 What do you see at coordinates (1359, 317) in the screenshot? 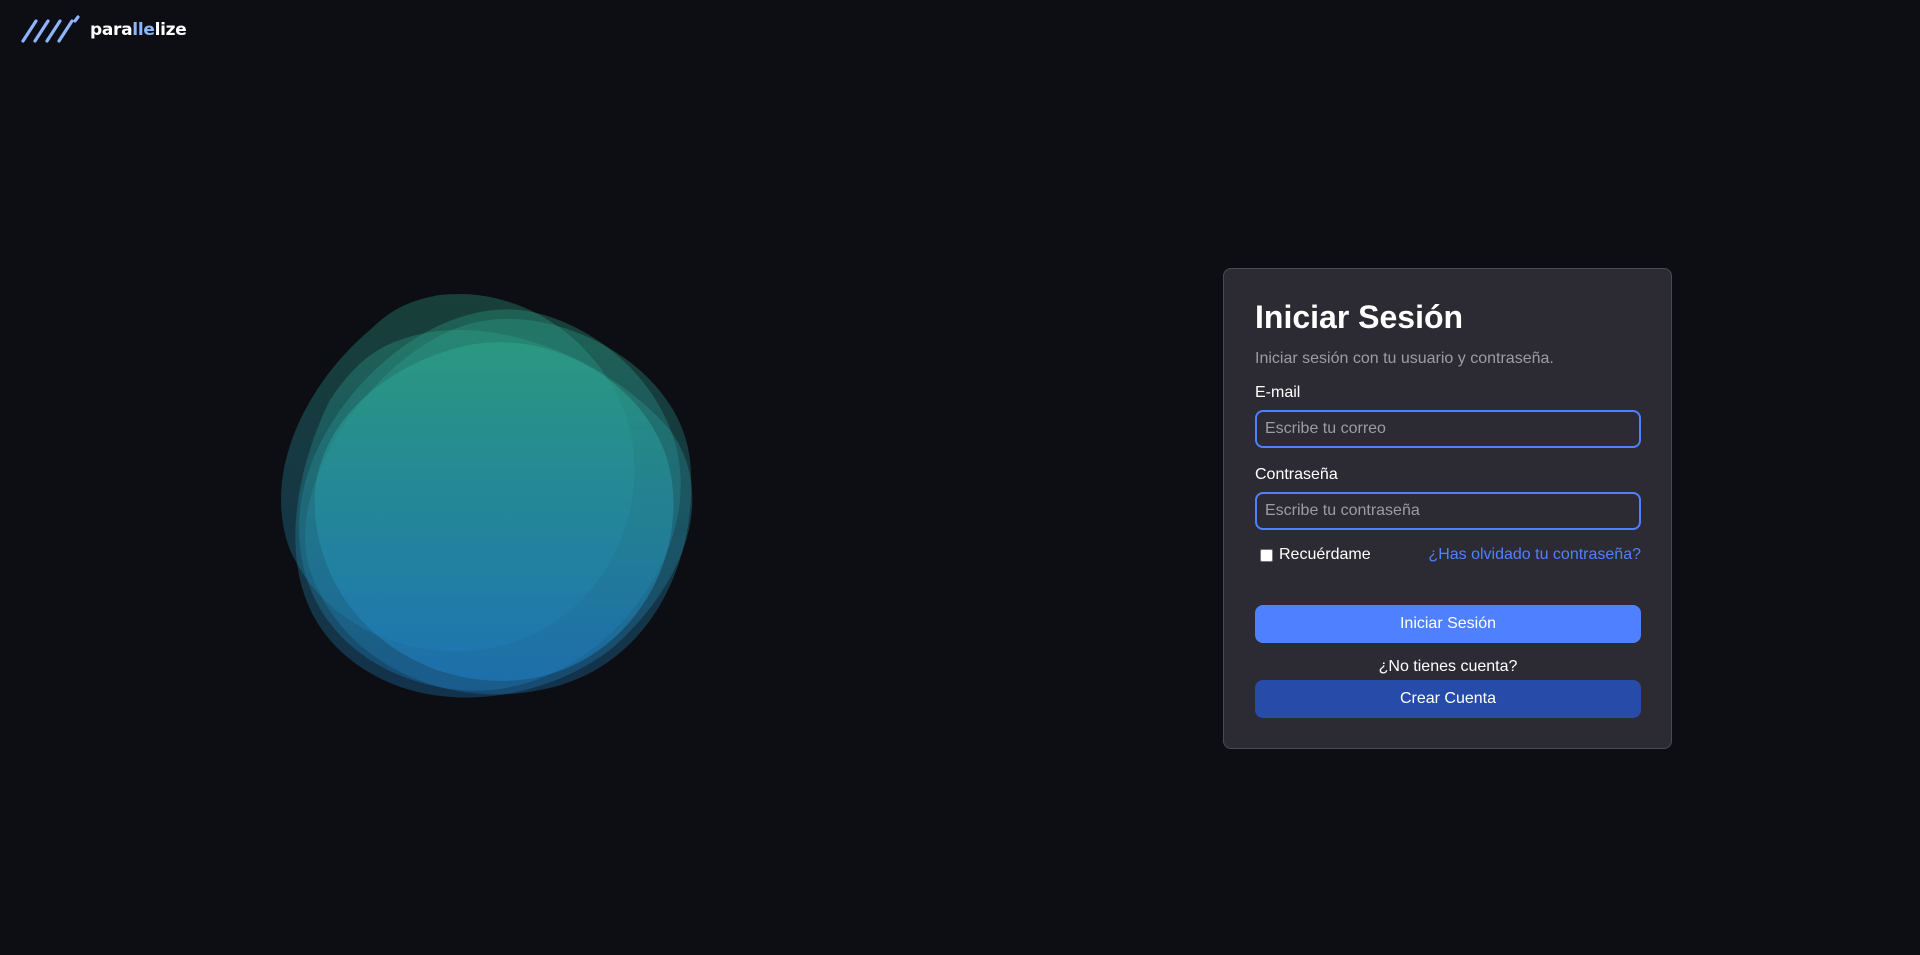
I see `page-title: Iniciar Sesión` at bounding box center [1359, 317].